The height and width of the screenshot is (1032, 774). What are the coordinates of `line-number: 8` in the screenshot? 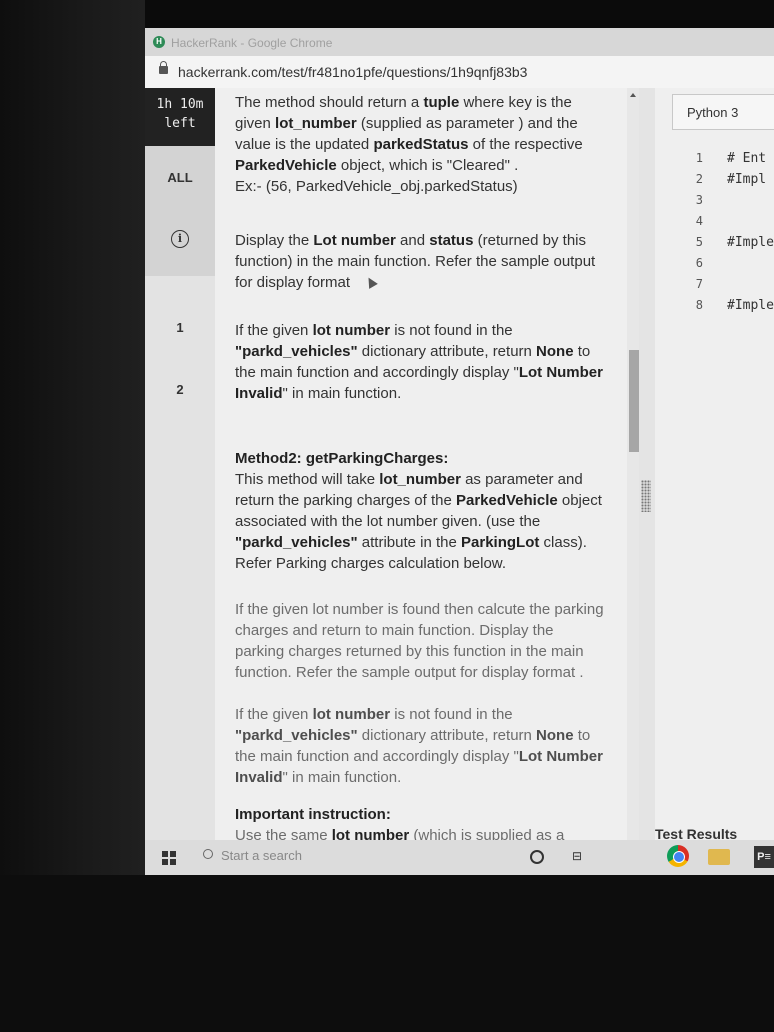 It's located at (699, 305).